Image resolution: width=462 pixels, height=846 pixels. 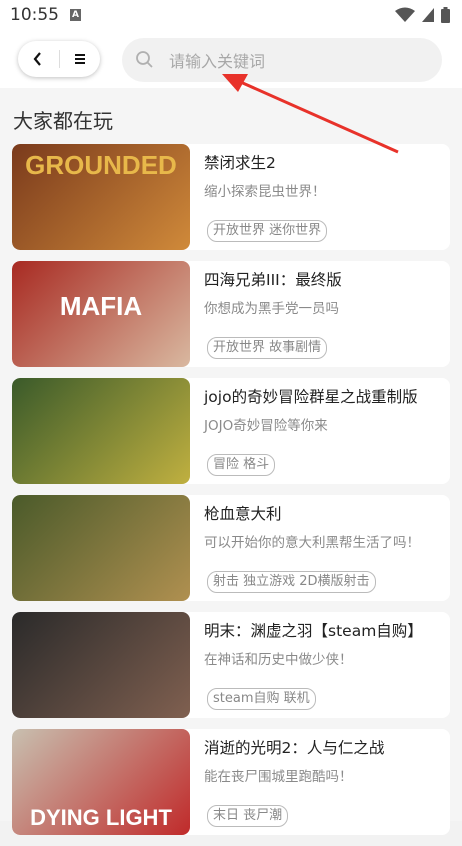 What do you see at coordinates (282, 60) in the screenshot?
I see `search-input: 请输入关键词` at bounding box center [282, 60].